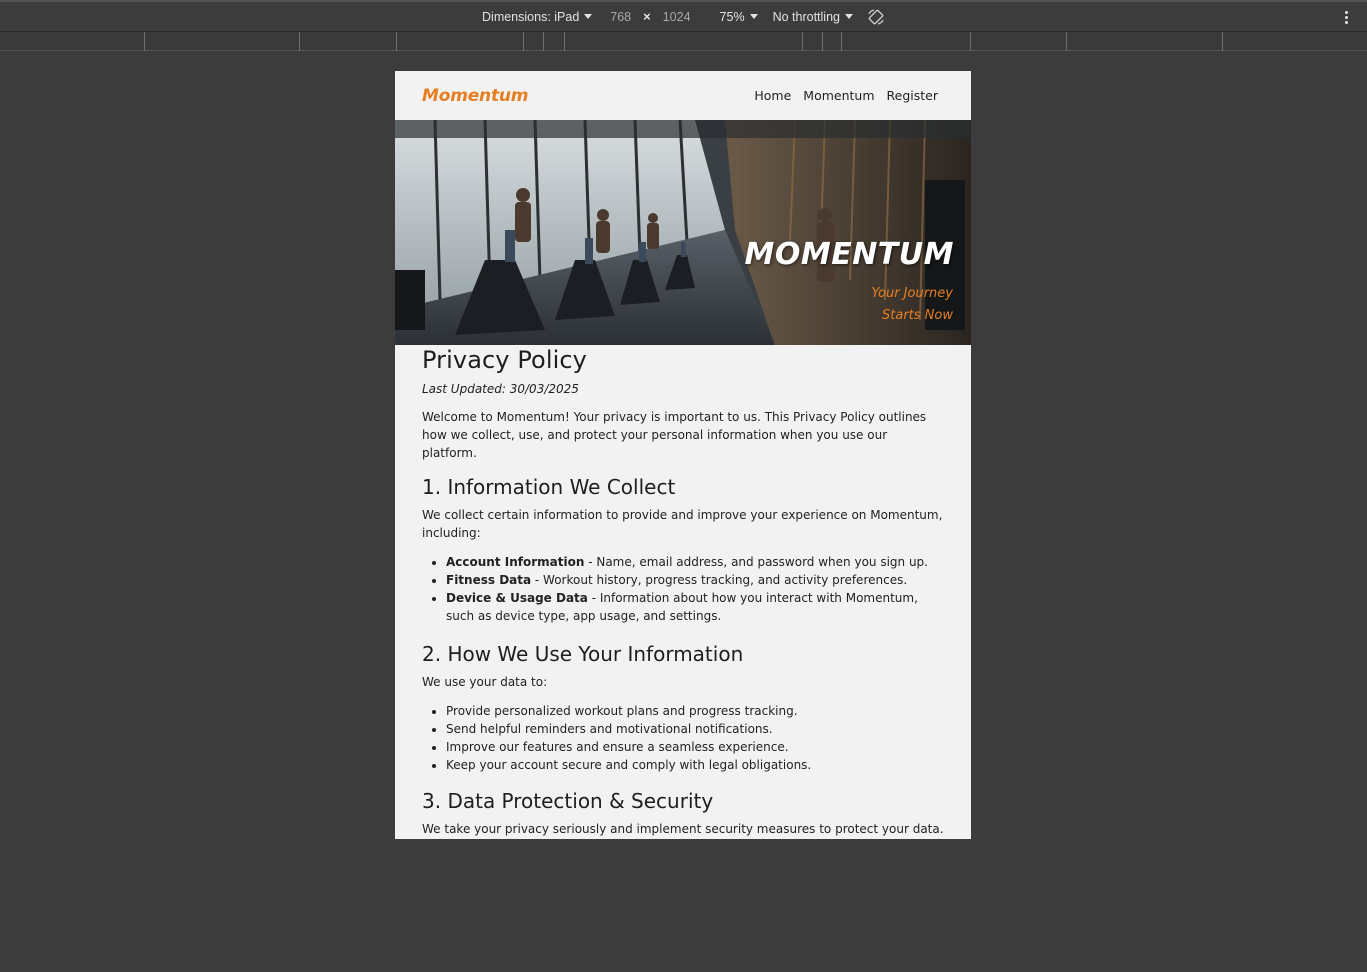 The image size is (1367, 972). Describe the element at coordinates (912, 95) in the screenshot. I see `nav-link-register: Register` at that location.